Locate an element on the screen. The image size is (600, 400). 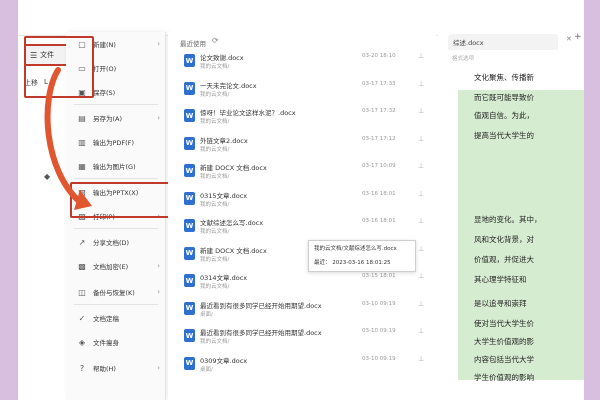
recent-doc-item: W 0314文章.docx 我的云文档/03-15 18:01 ⊥ is located at coordinates (303, 282).